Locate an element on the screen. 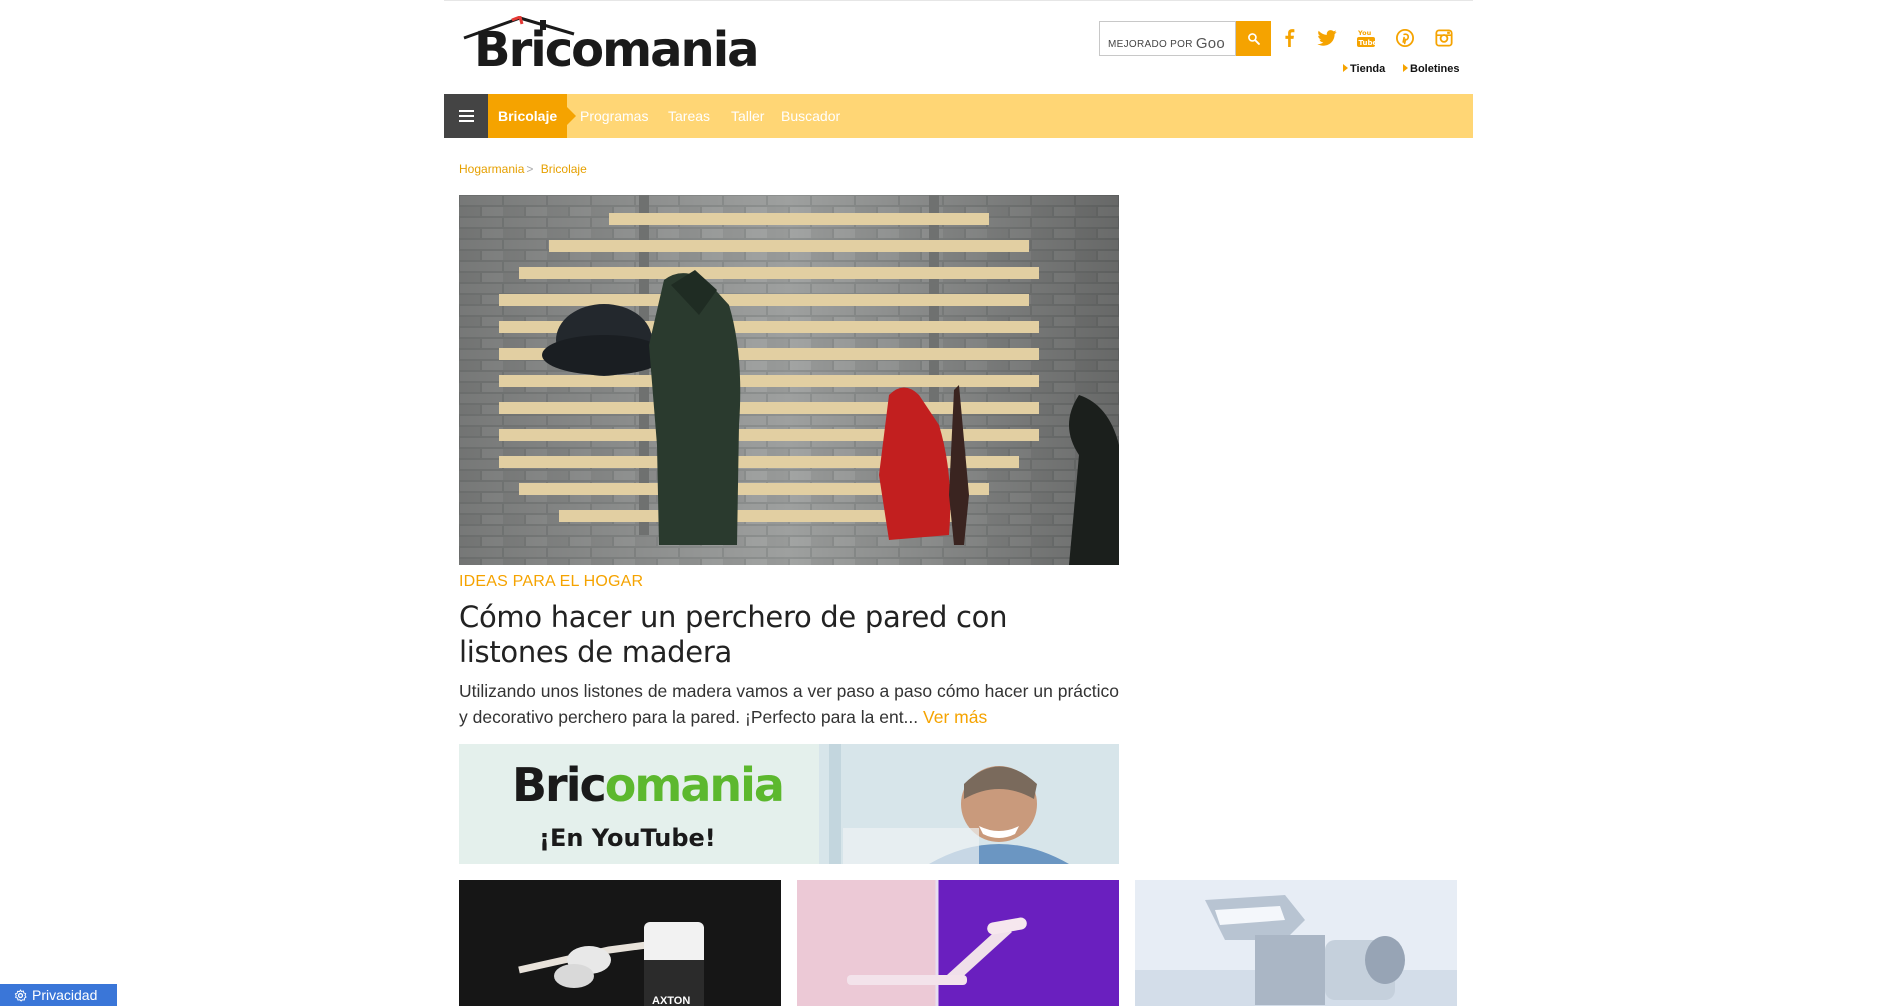 The width and height of the screenshot is (1903, 1006). search-powered-by: MEJORADO POR Goo is located at coordinates (1167, 43).